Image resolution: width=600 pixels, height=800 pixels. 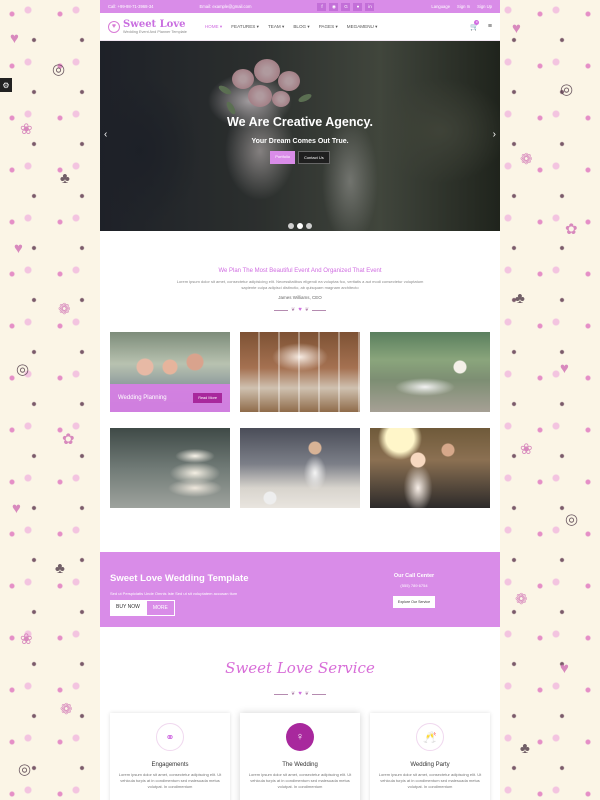 What do you see at coordinates (414, 585) in the screenshot?
I see `call-center-number: (555) 789 6754` at bounding box center [414, 585].